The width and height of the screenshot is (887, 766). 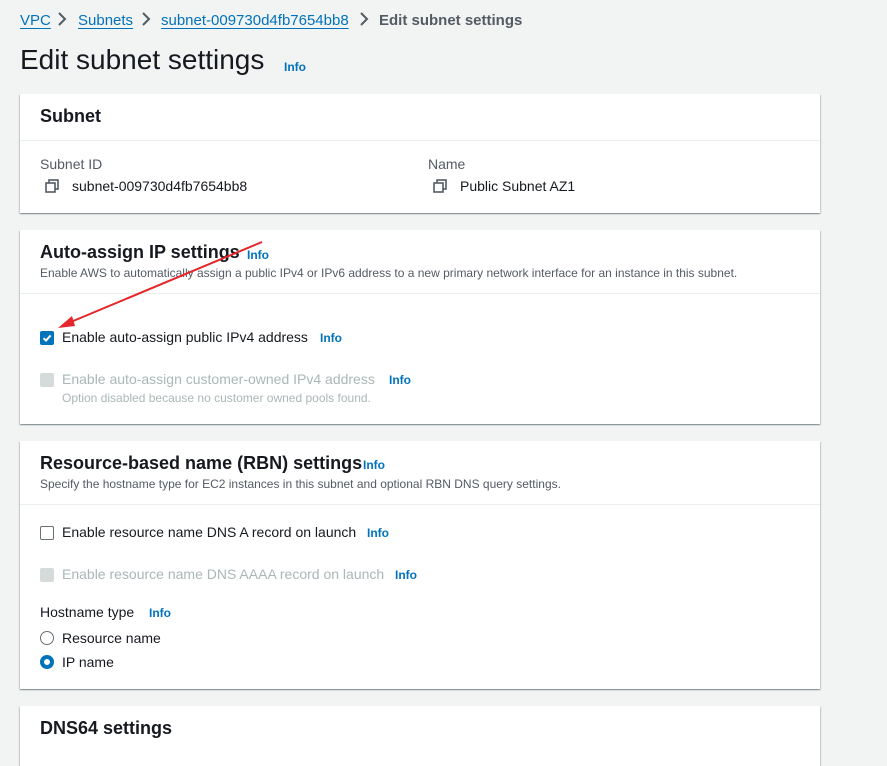 What do you see at coordinates (88, 662) in the screenshot?
I see `ip-name-label: IP name` at bounding box center [88, 662].